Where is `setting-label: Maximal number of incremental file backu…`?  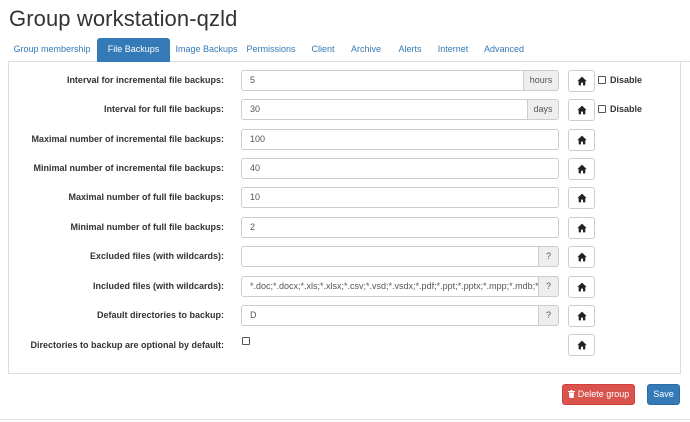 setting-label: Maximal number of incremental file backu… is located at coordinates (127, 139).